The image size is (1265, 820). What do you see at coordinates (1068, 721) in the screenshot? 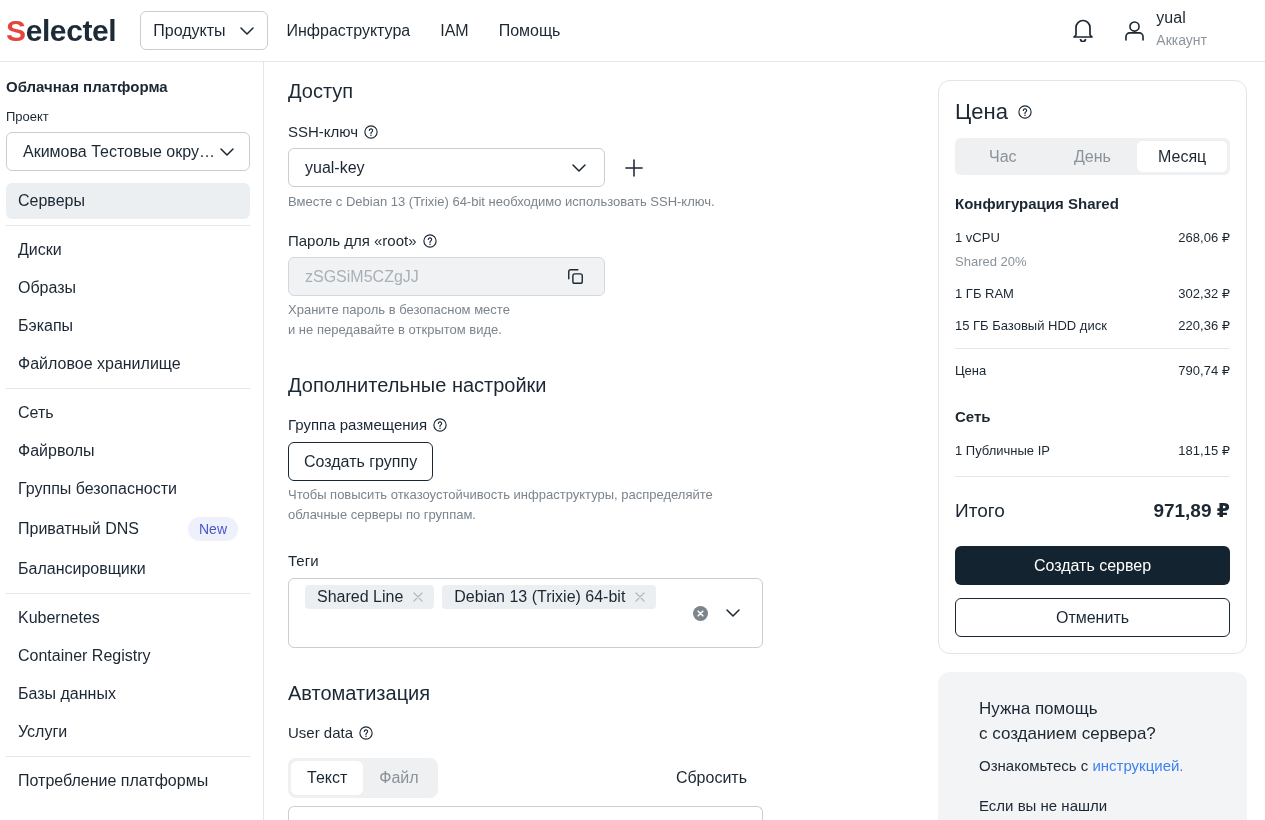
I see `help-title: Нужна помощь с созданием сервера?` at bounding box center [1068, 721].